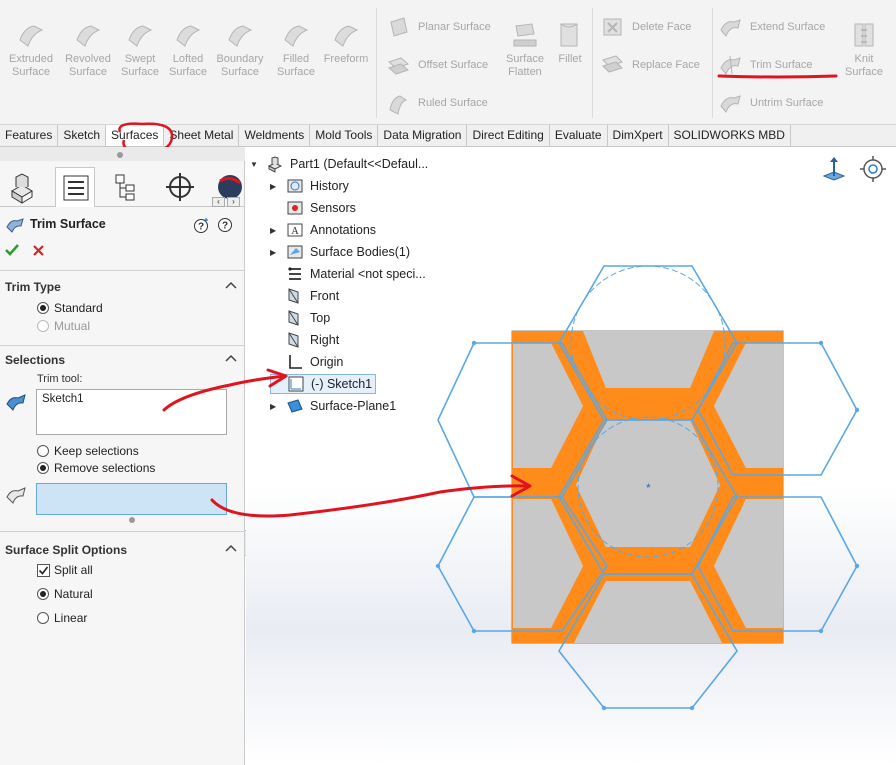  Describe the element at coordinates (648, 488) in the screenshot. I see `sketch-origin-marker: *` at that location.